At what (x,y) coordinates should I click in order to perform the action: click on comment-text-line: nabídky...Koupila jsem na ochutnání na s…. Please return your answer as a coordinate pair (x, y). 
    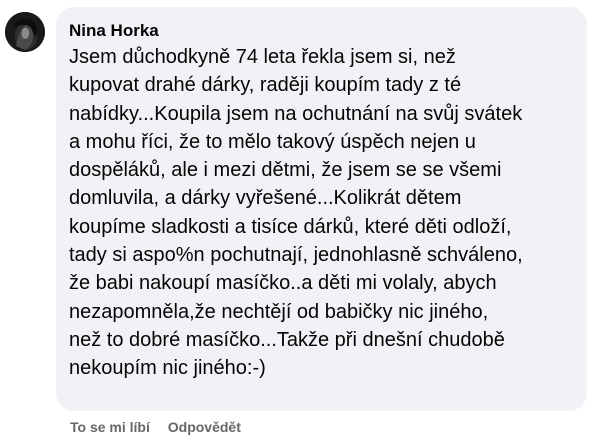
    Looking at the image, I should click on (296, 113).